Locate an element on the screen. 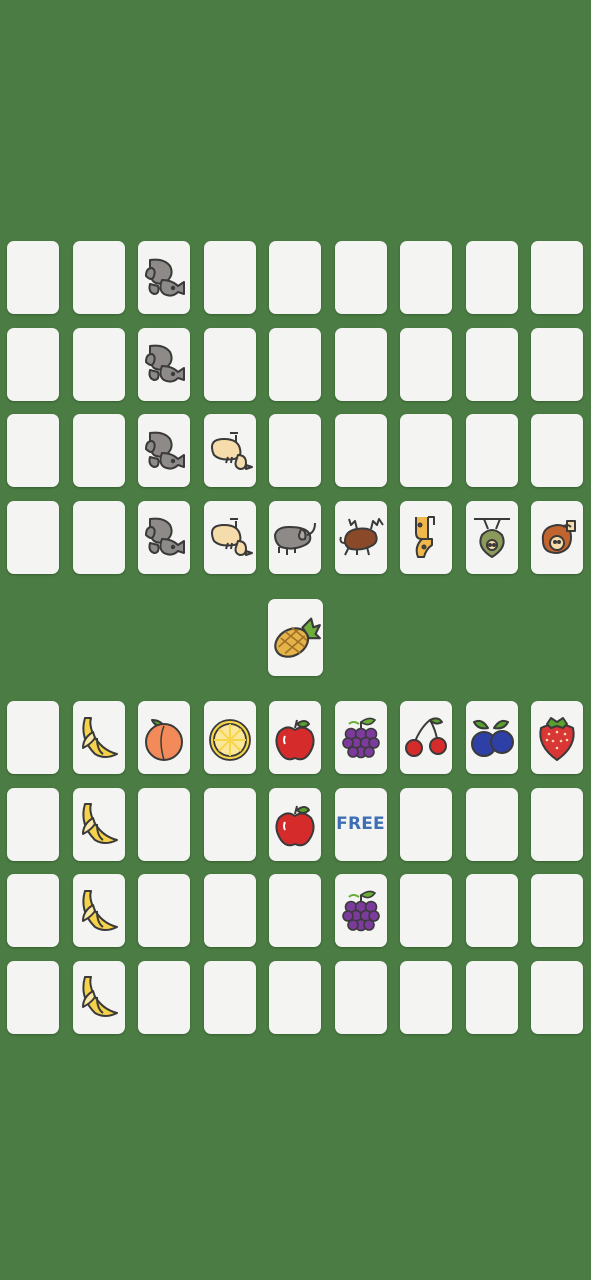  animal-card-r1-c5 is located at coordinates (295, 277).